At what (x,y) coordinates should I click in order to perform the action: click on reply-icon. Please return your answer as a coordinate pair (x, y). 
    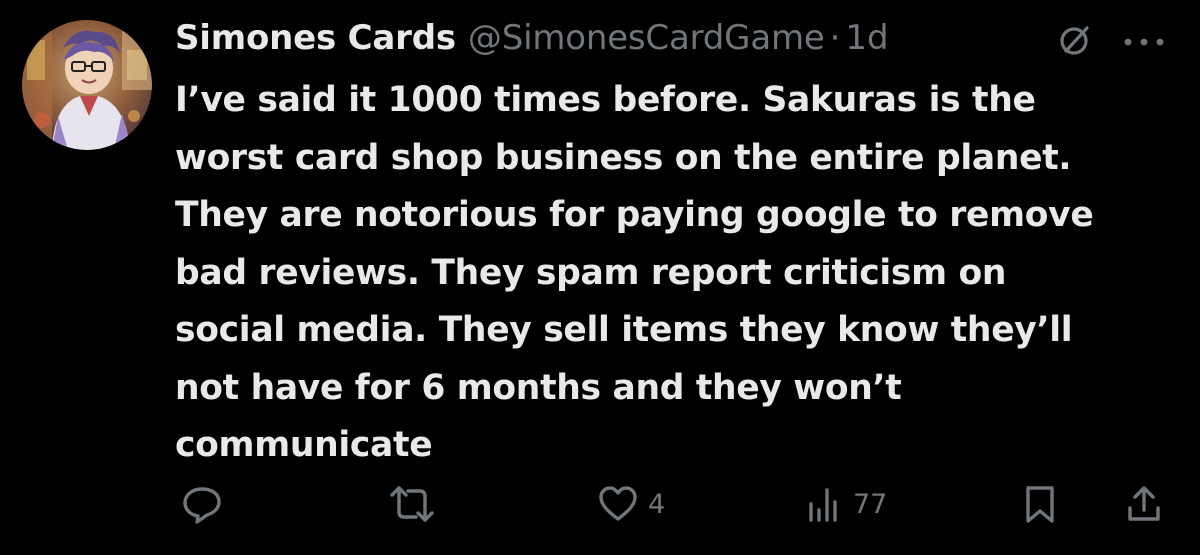
    Looking at the image, I should click on (202, 504).